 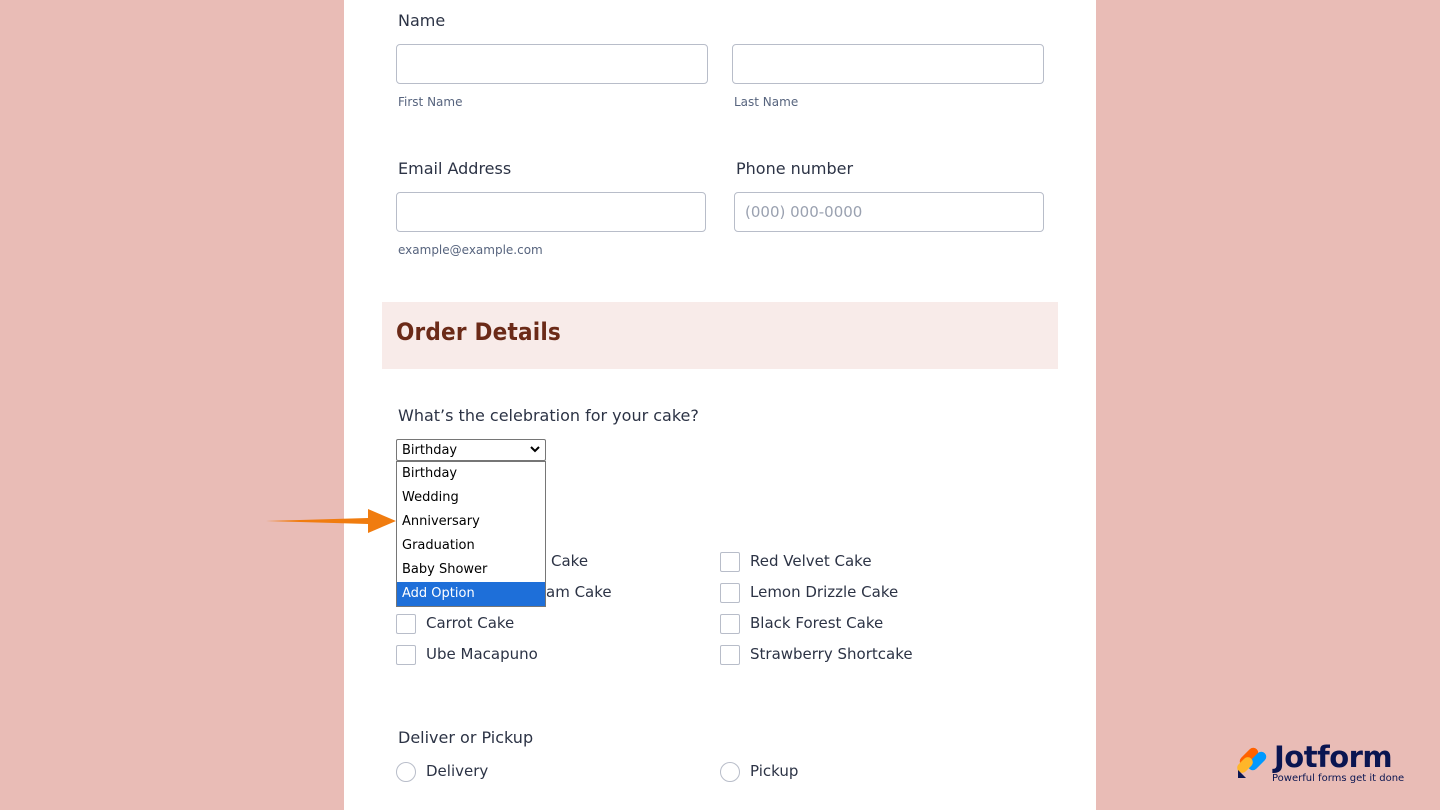 I want to click on jotform-logo-text: Jotform, so click(x=1333, y=757).